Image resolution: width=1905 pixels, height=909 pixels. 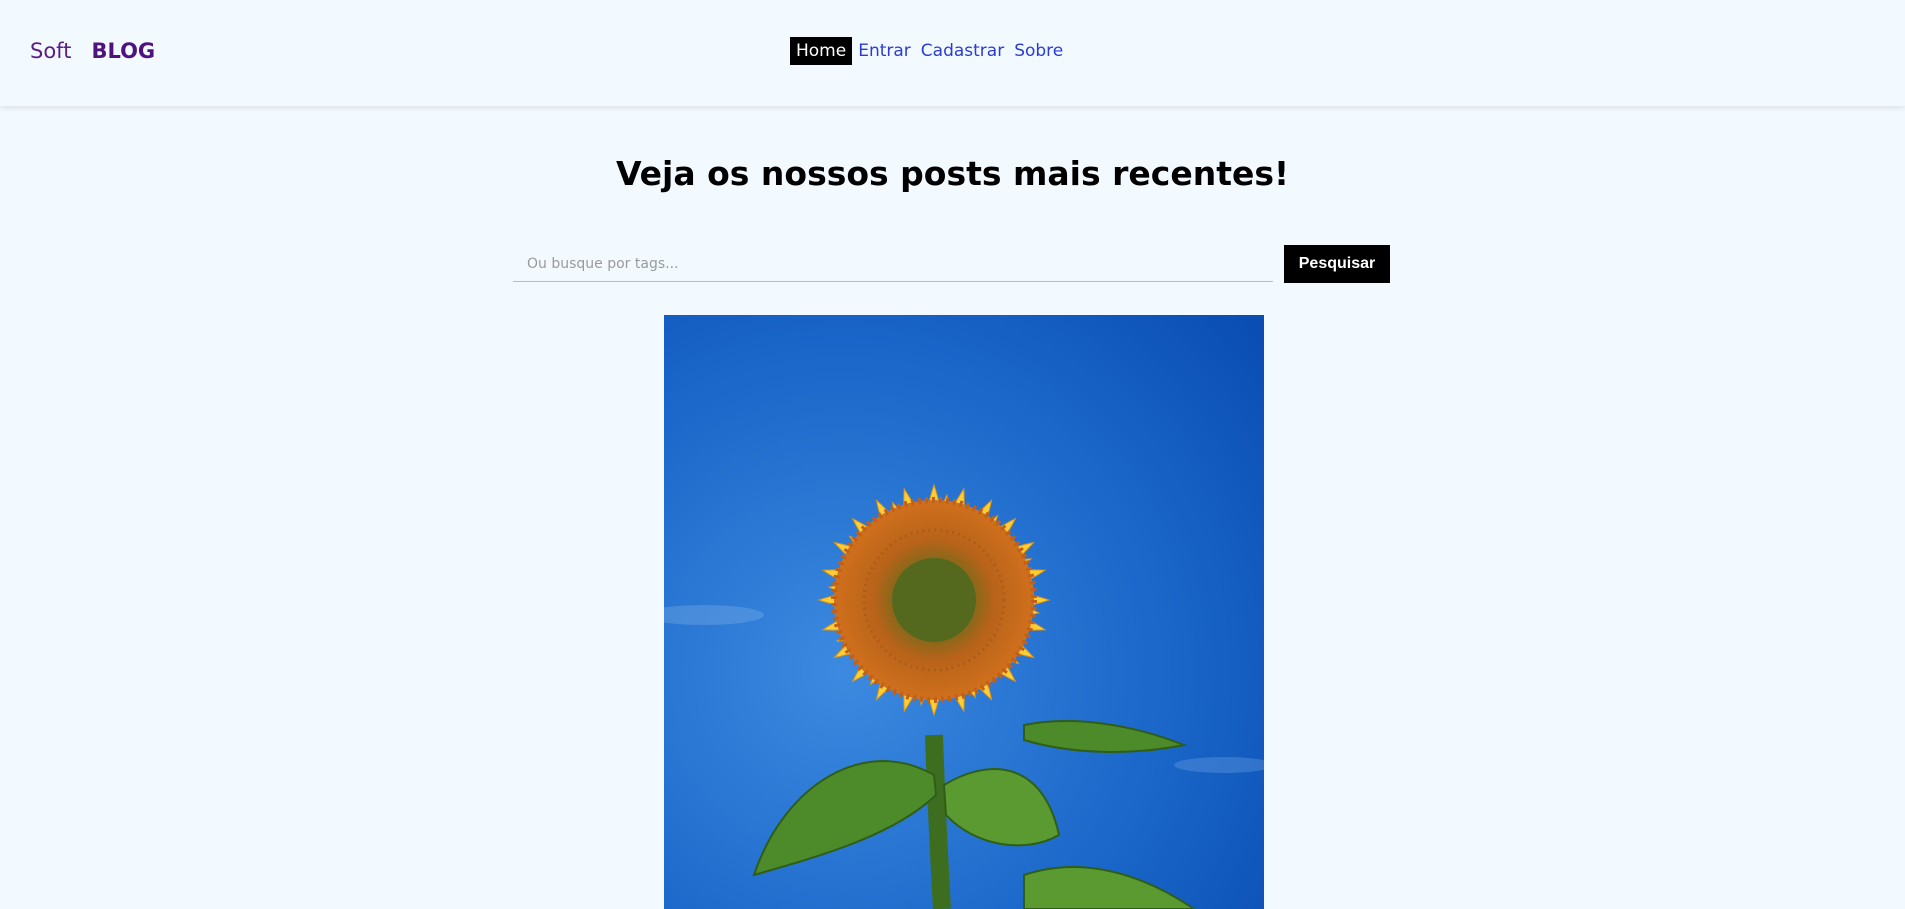 What do you see at coordinates (884, 51) in the screenshot?
I see `nav-link-entrar: Entrar` at bounding box center [884, 51].